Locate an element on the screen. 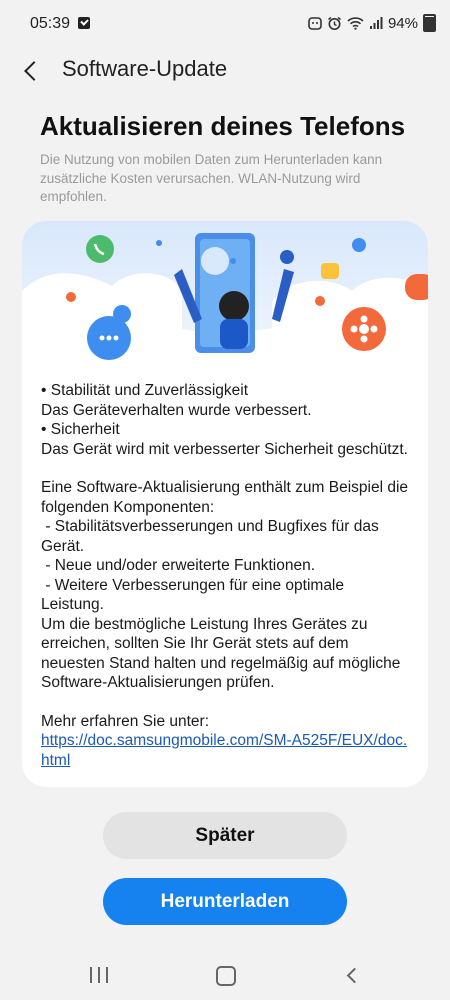 The image size is (450, 1000). navigation-bar is located at coordinates (225, 975).